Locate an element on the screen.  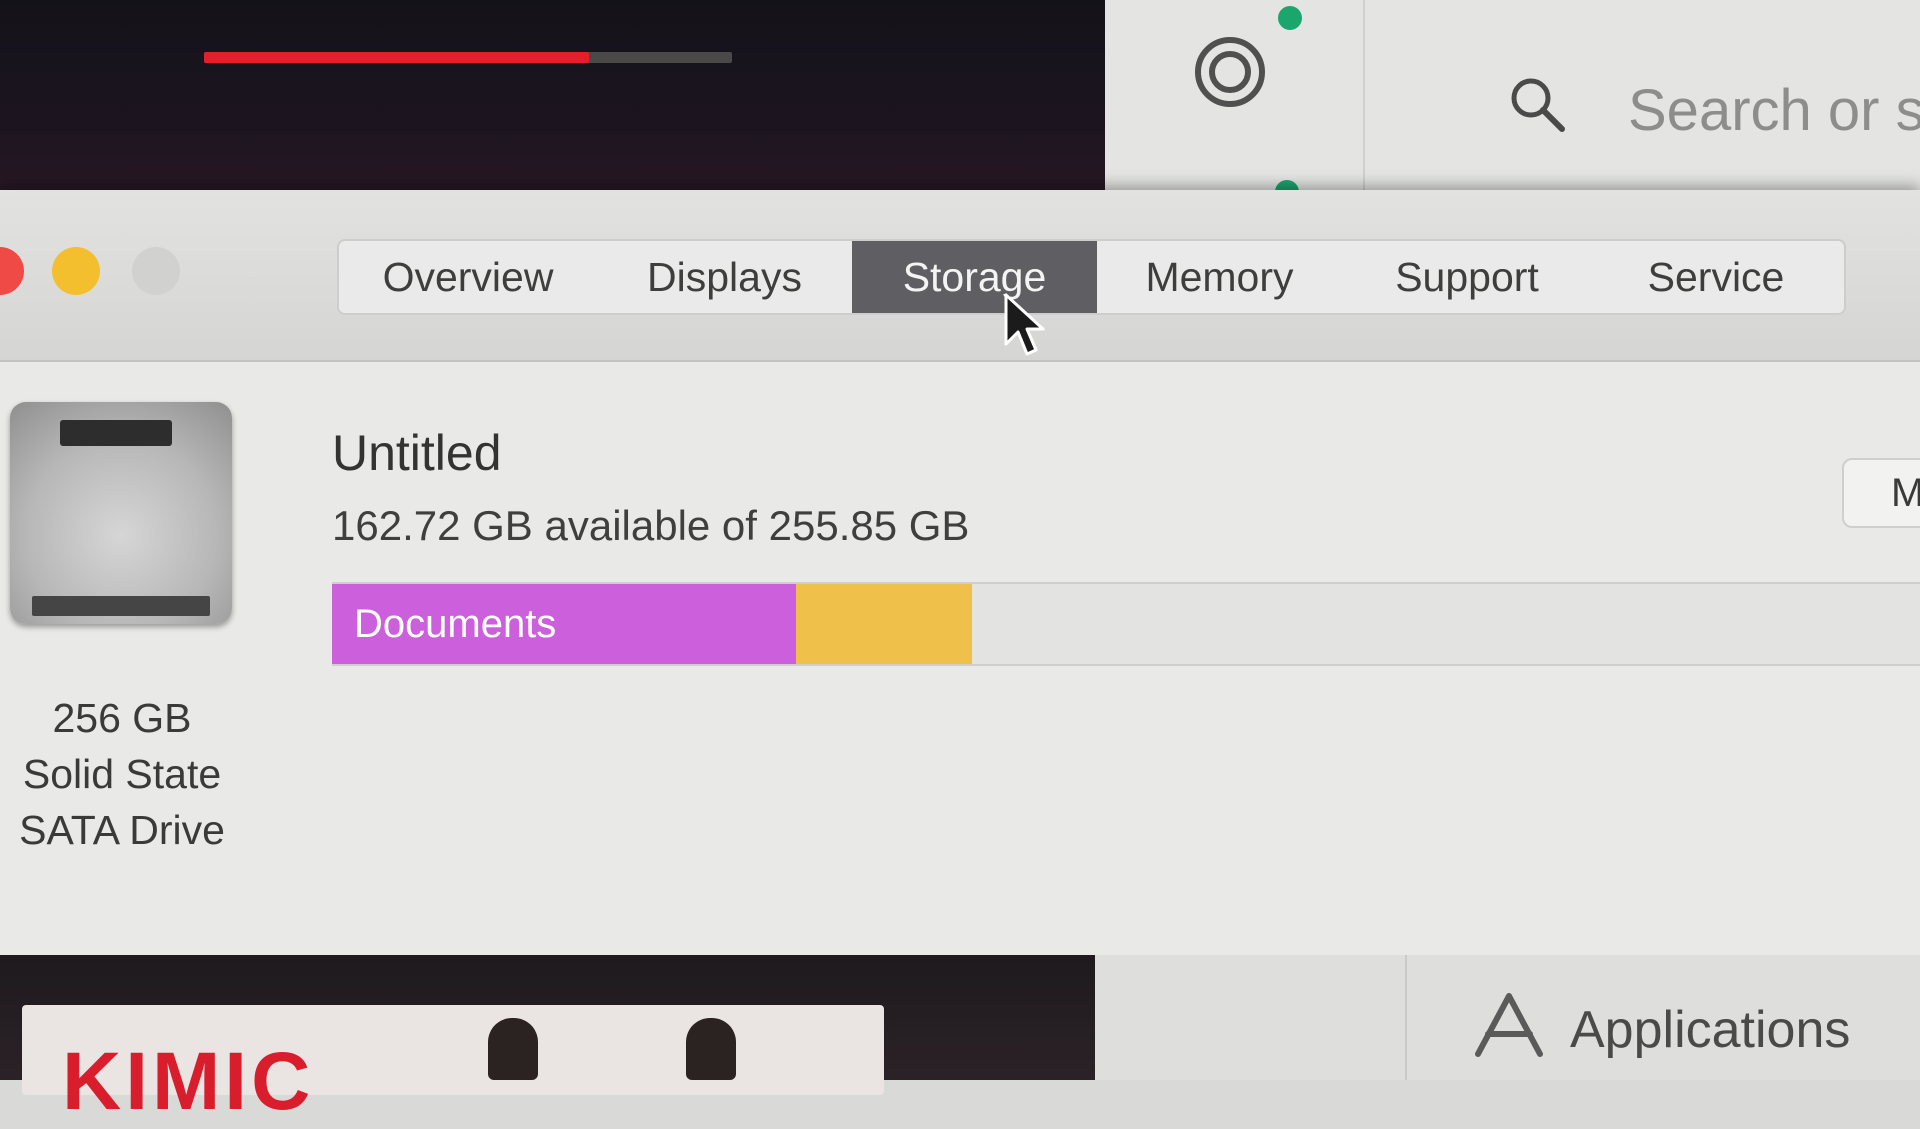
volume-availability: 162.72 GB available of 255.85 GB is located at coordinates (651, 525).